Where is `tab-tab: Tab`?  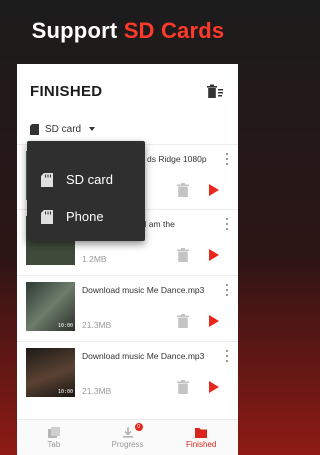 tab-tab: Tab is located at coordinates (54, 437).